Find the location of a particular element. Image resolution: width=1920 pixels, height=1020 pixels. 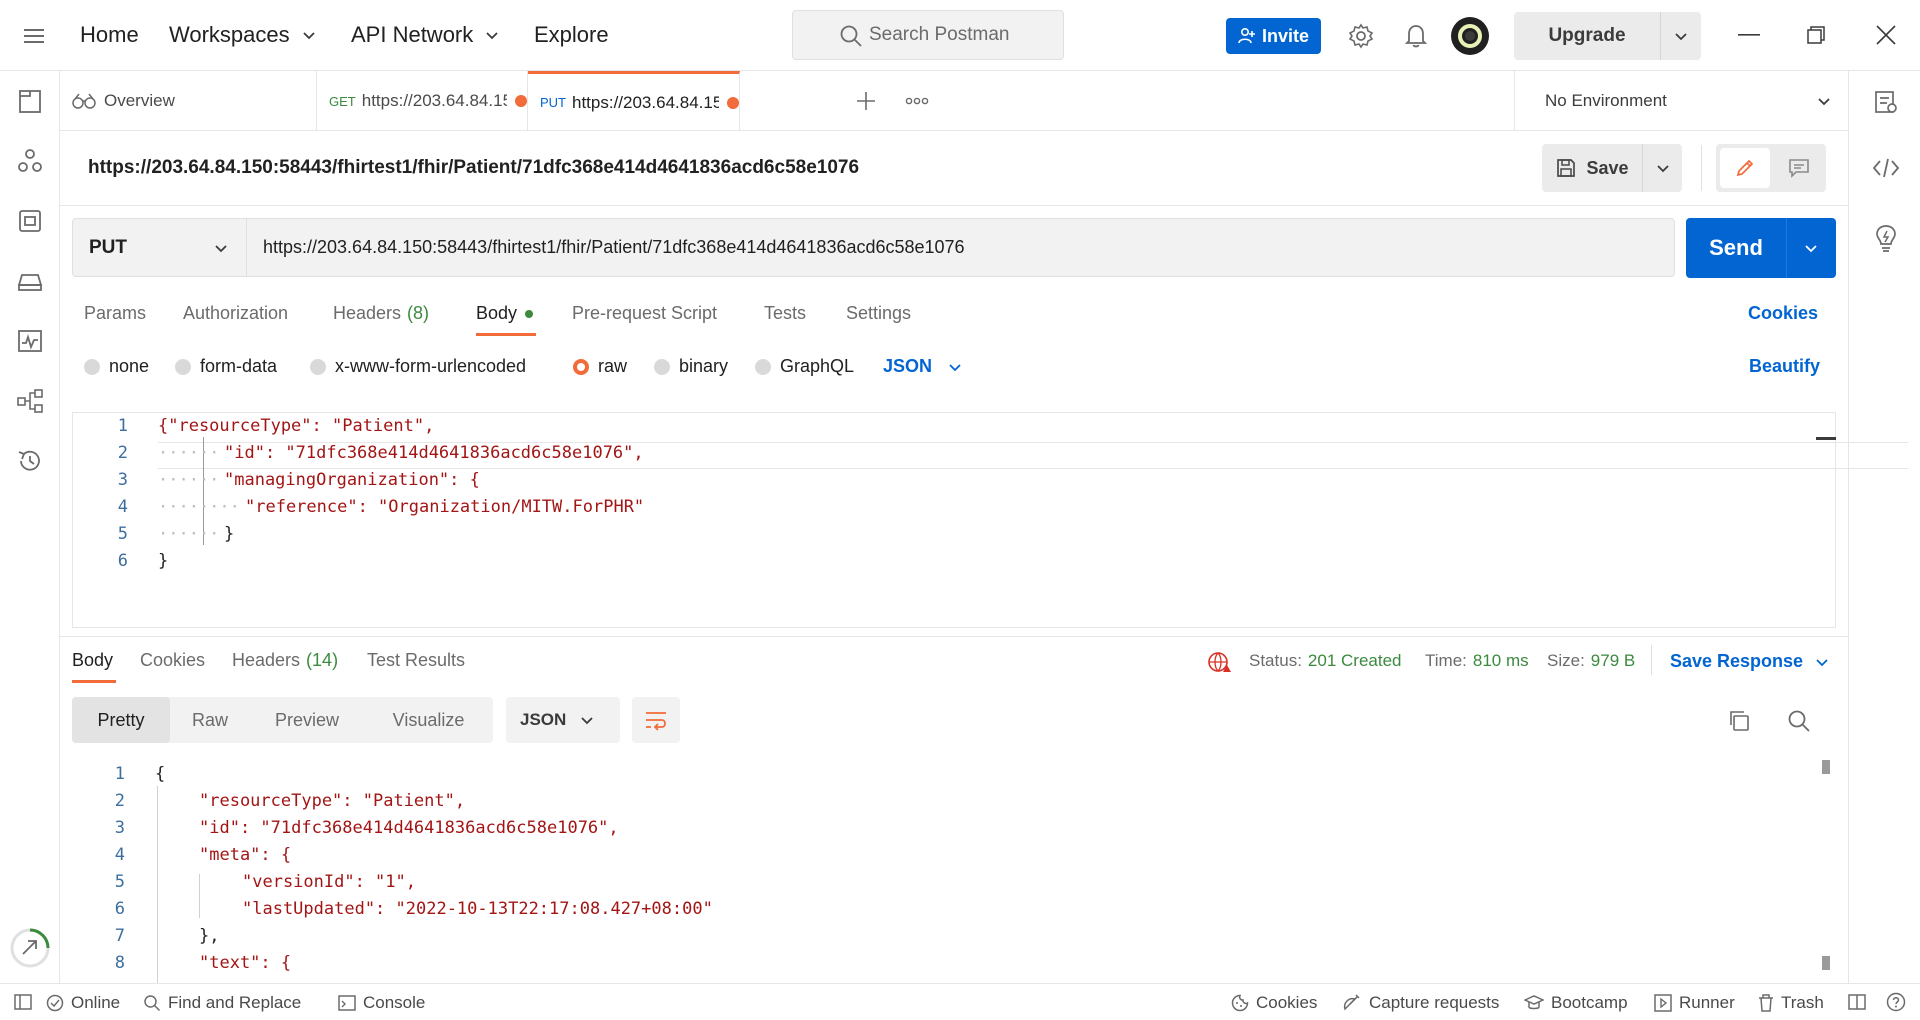

upgrade-button: Upgrade is located at coordinates (1607, 36).